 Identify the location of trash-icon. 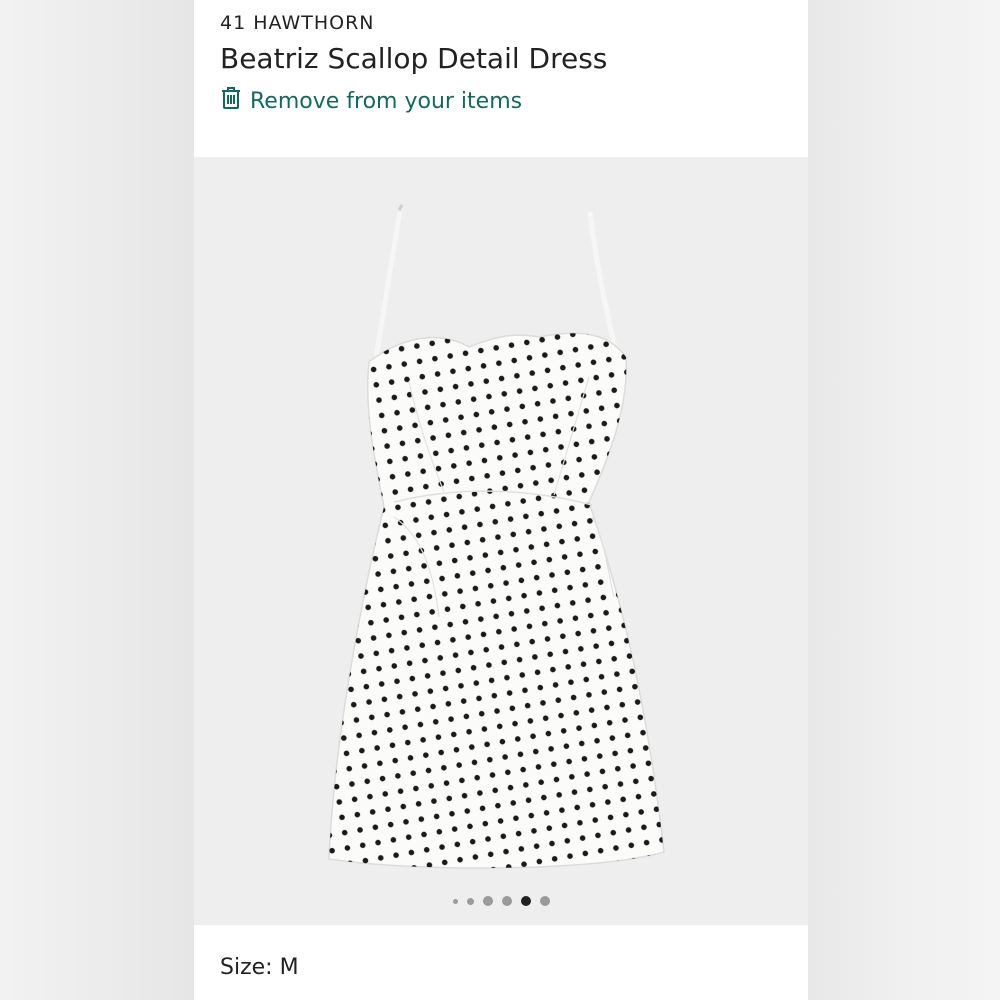
(231, 101).